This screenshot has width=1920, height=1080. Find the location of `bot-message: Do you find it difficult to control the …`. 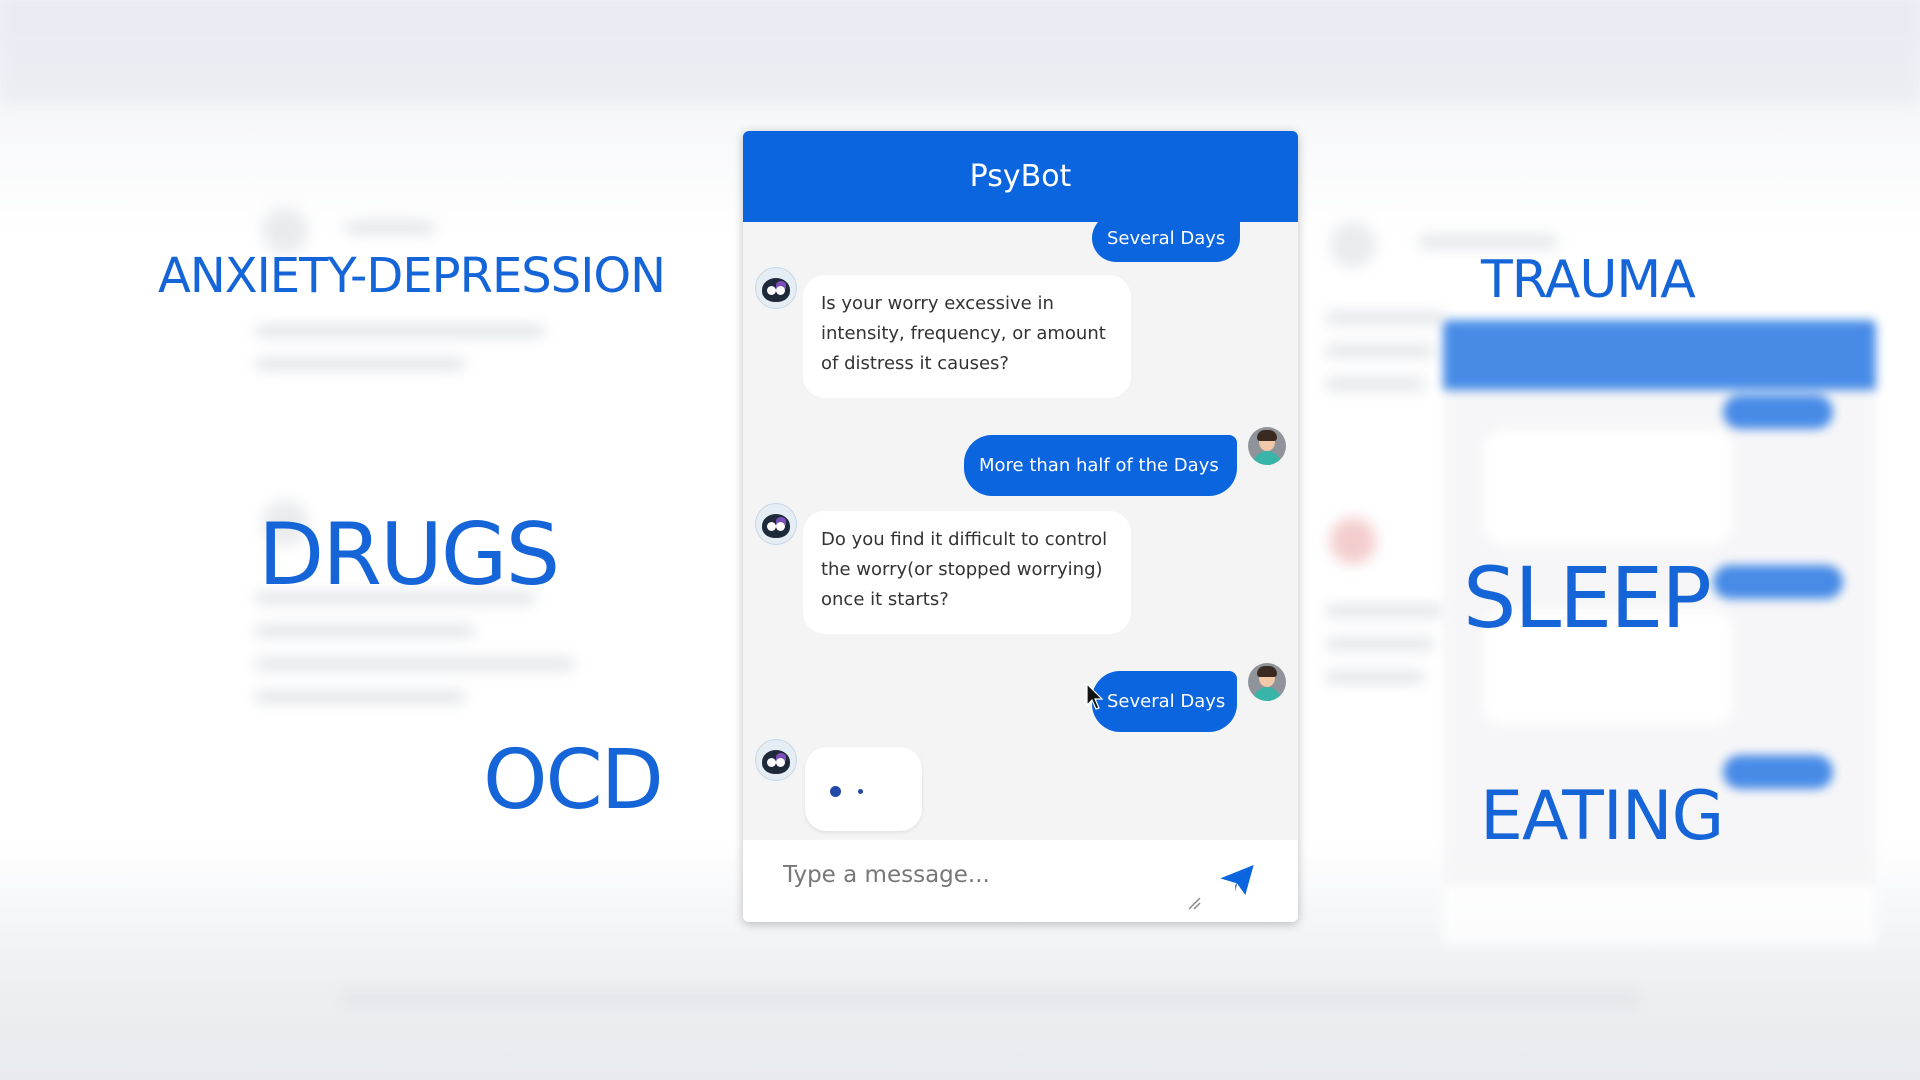

bot-message: Do you find it difficult to control the … is located at coordinates (967, 572).